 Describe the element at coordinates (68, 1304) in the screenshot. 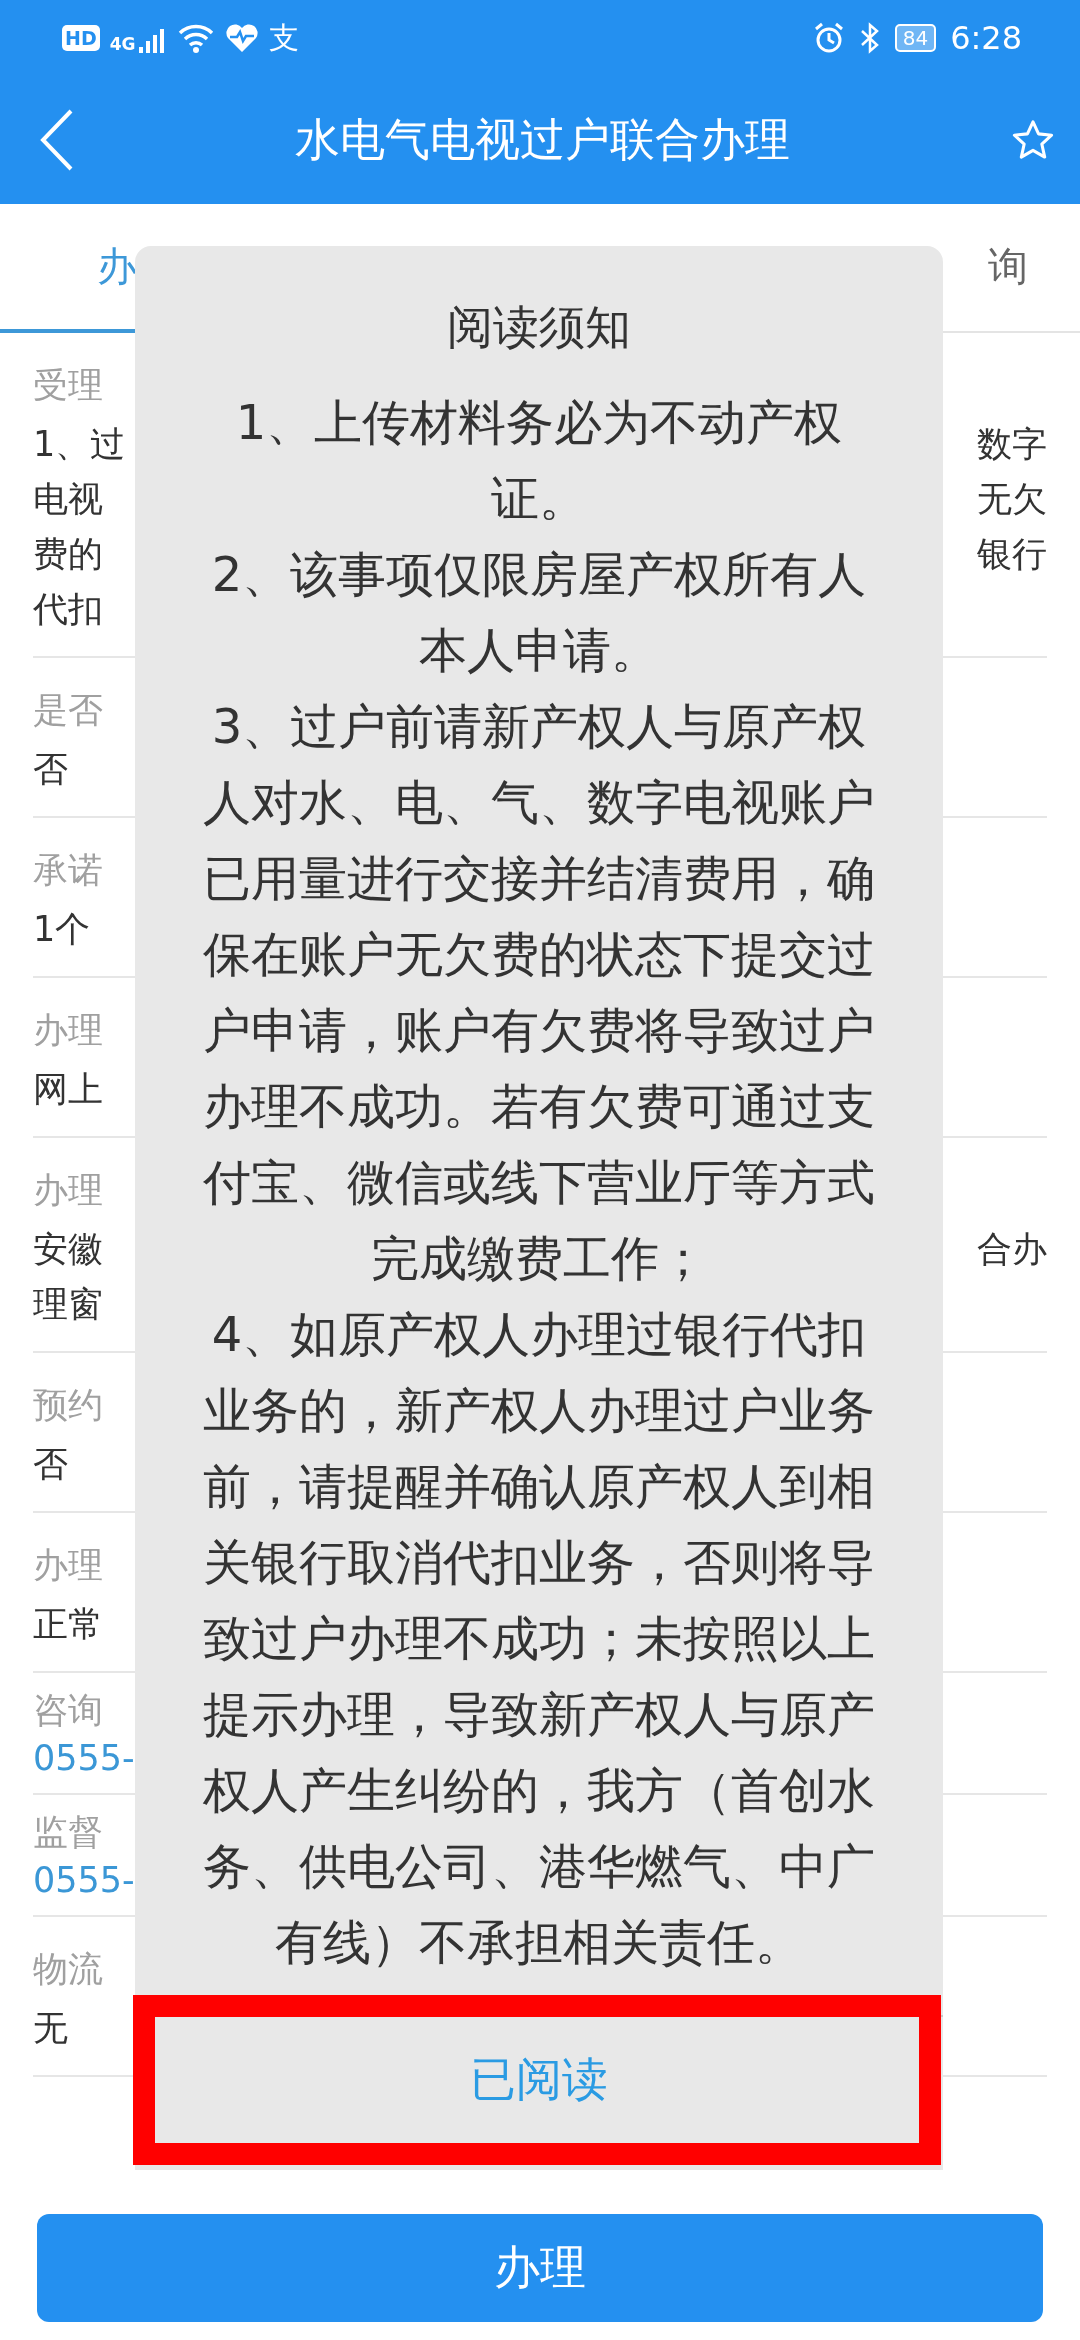

I see `field-value: 理窗` at that location.